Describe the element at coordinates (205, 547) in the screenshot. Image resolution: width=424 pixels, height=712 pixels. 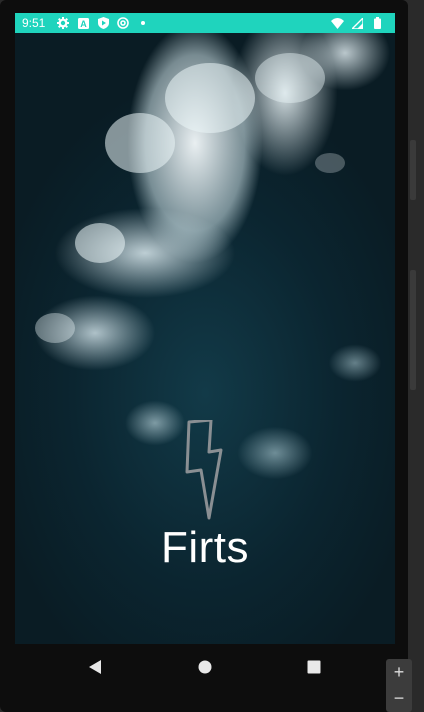
I see `splash-title: Firts` at that location.